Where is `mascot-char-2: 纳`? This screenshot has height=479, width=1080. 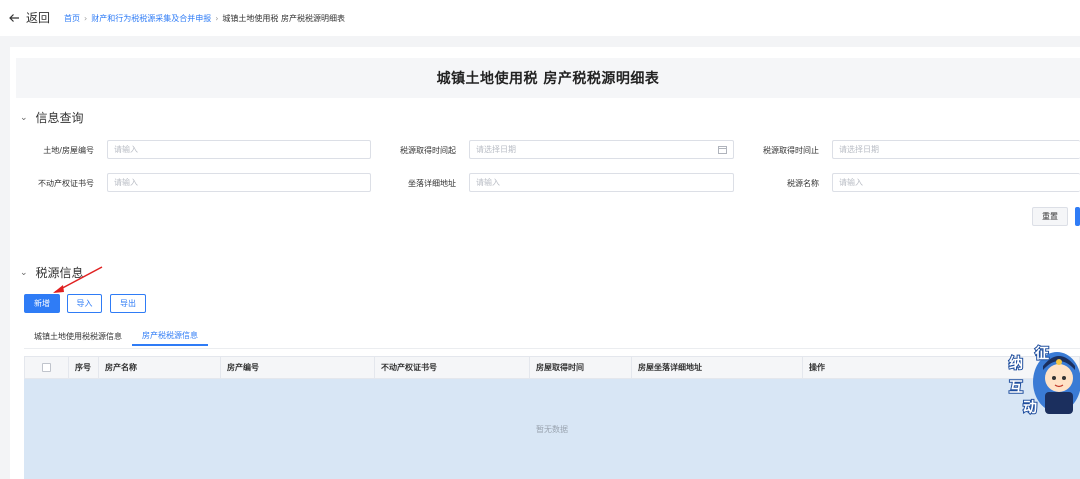
mascot-char-2: 纳 is located at coordinates (1016, 363).